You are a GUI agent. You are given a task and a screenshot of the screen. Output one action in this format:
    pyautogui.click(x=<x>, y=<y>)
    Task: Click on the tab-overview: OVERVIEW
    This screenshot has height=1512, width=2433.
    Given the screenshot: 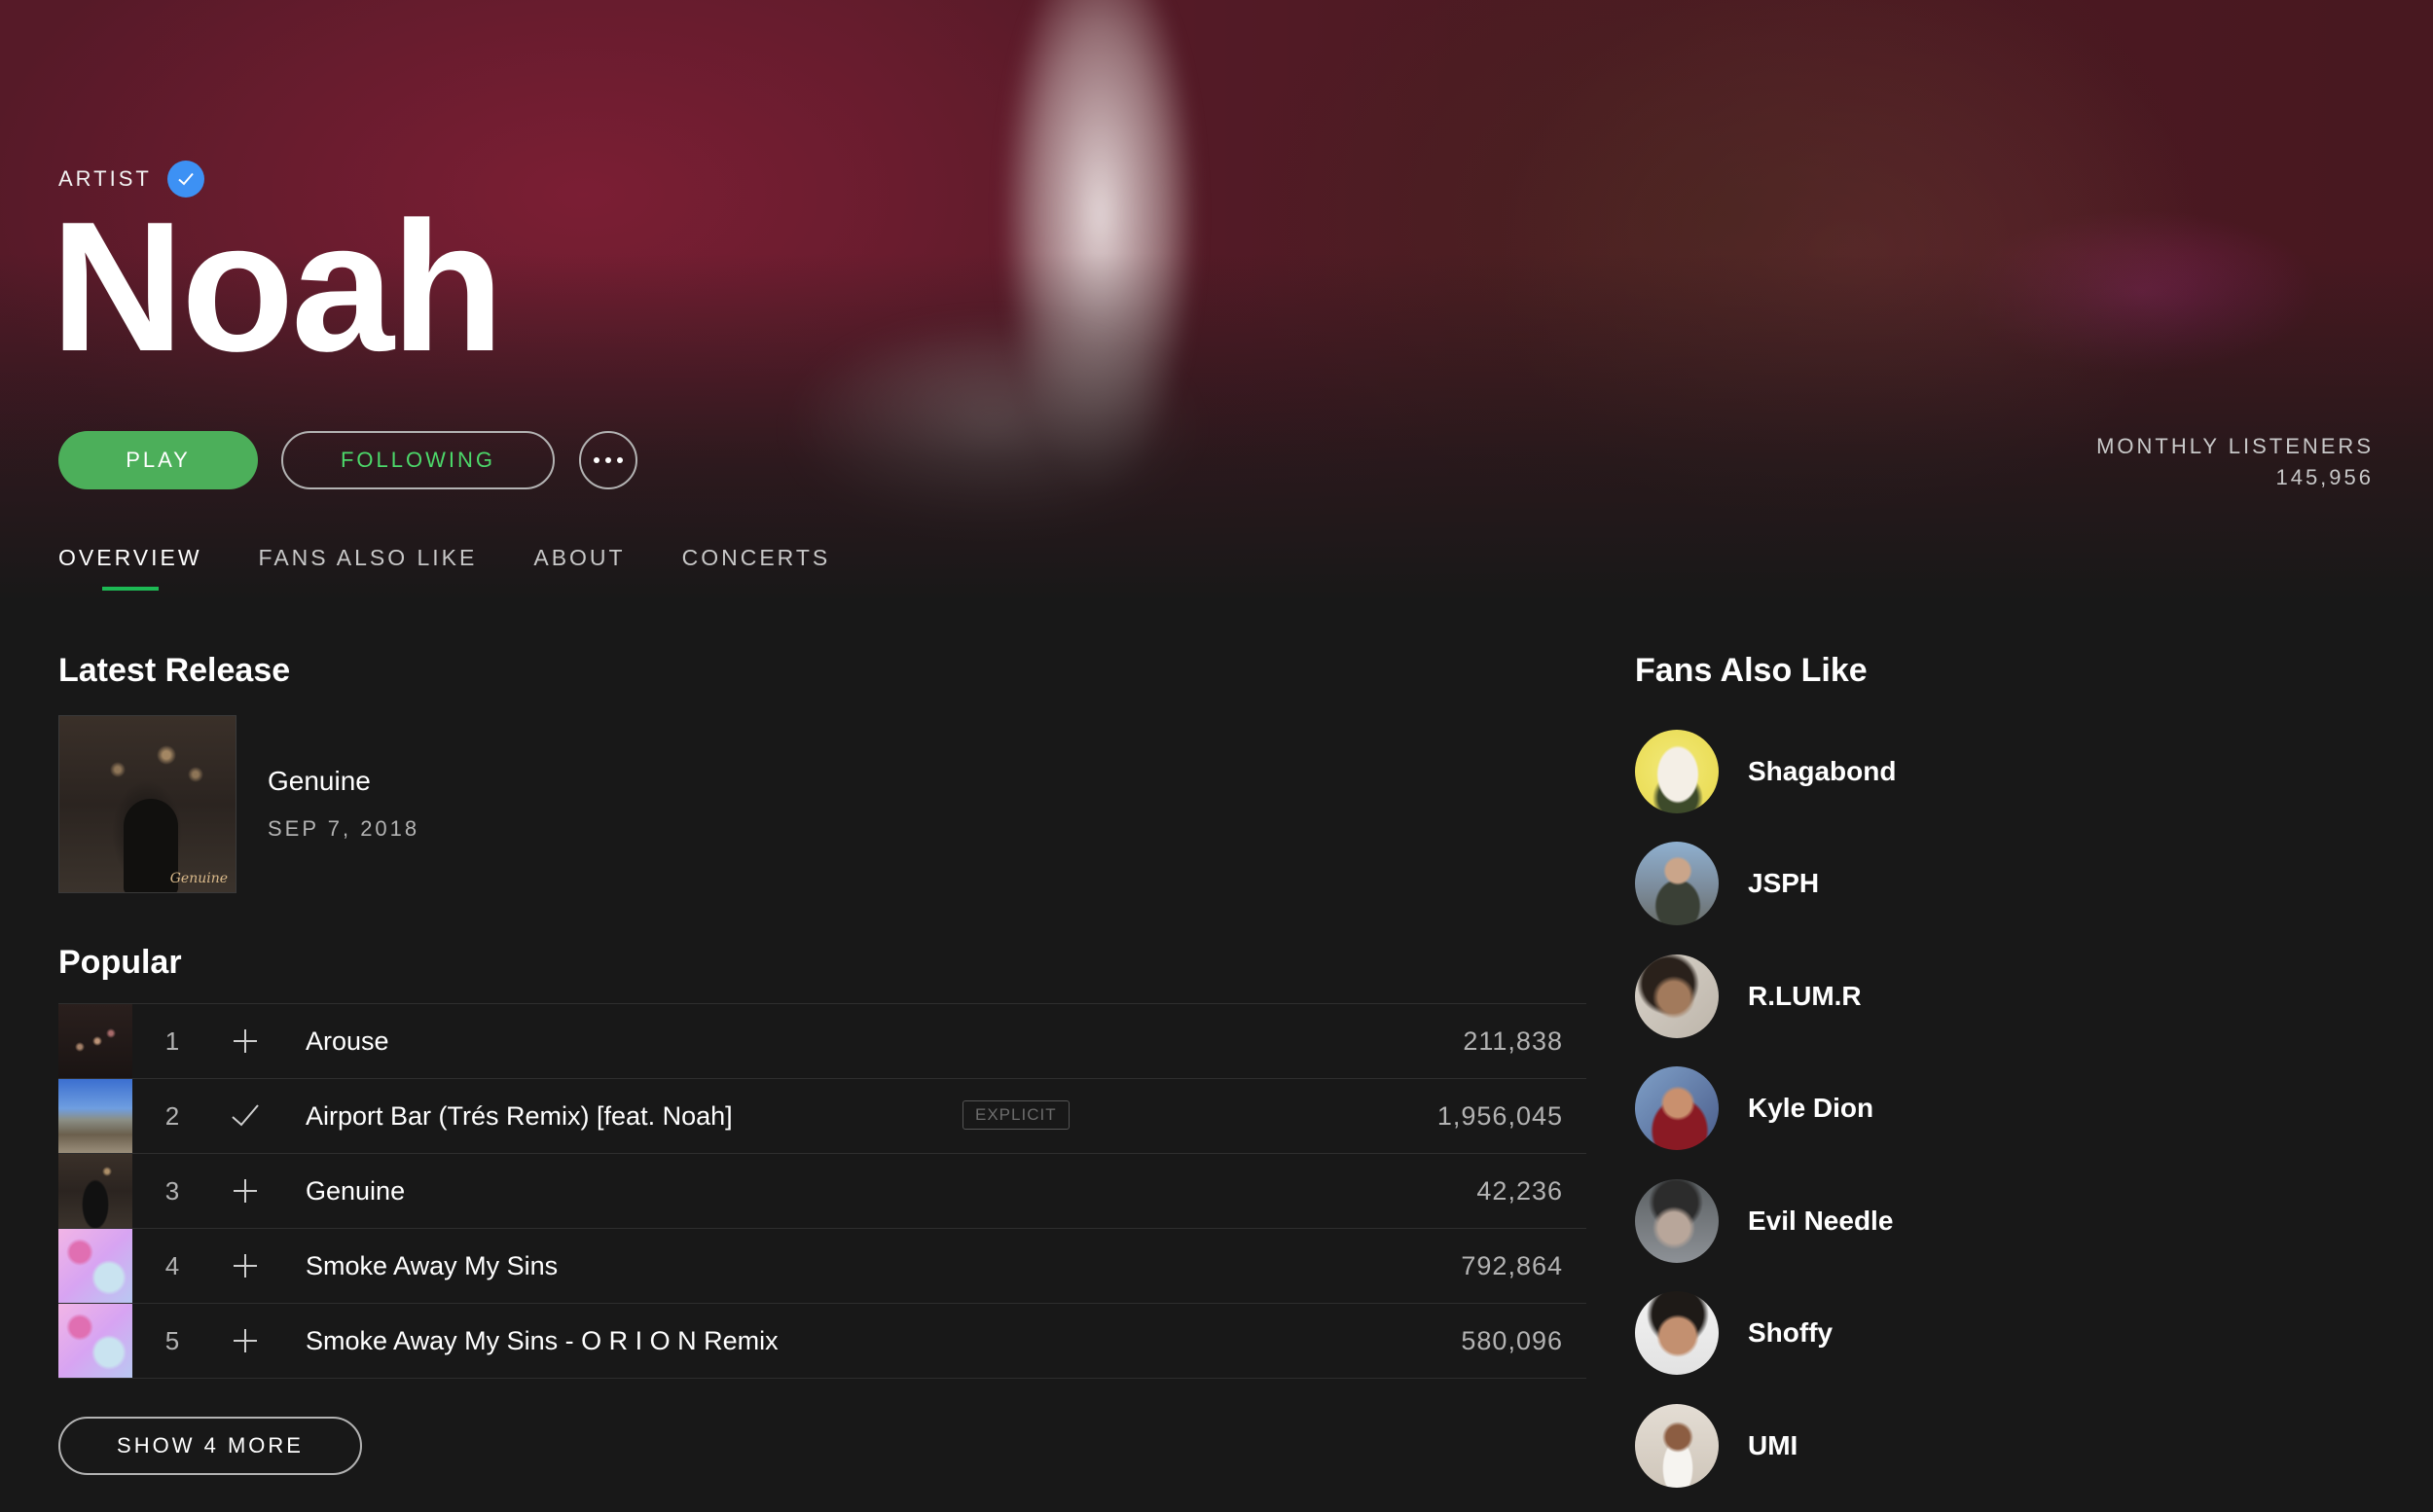 What is the action you would take?
    pyautogui.click(x=130, y=568)
    